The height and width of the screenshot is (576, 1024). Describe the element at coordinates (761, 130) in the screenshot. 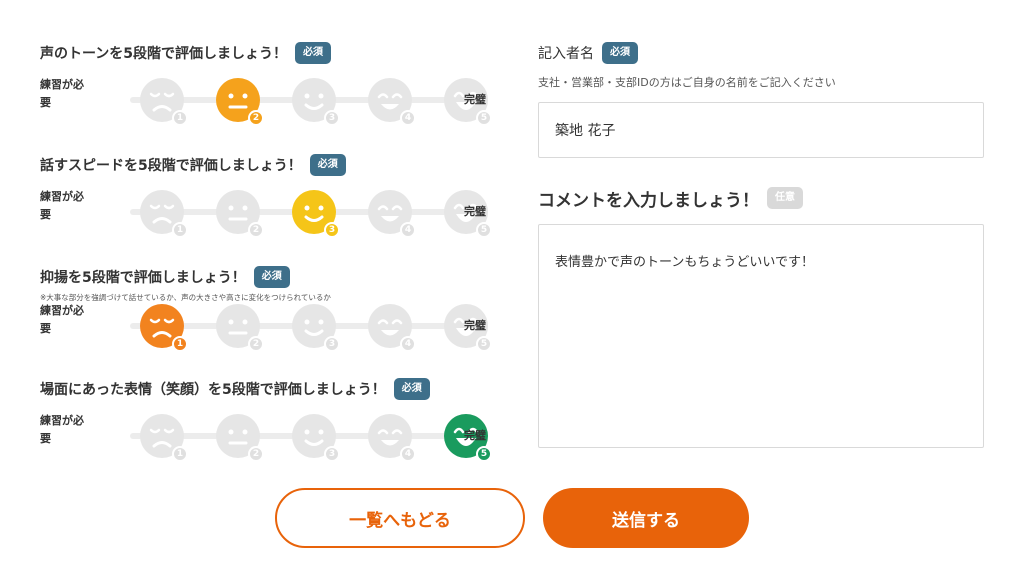

I see `entrant-name-input` at that location.